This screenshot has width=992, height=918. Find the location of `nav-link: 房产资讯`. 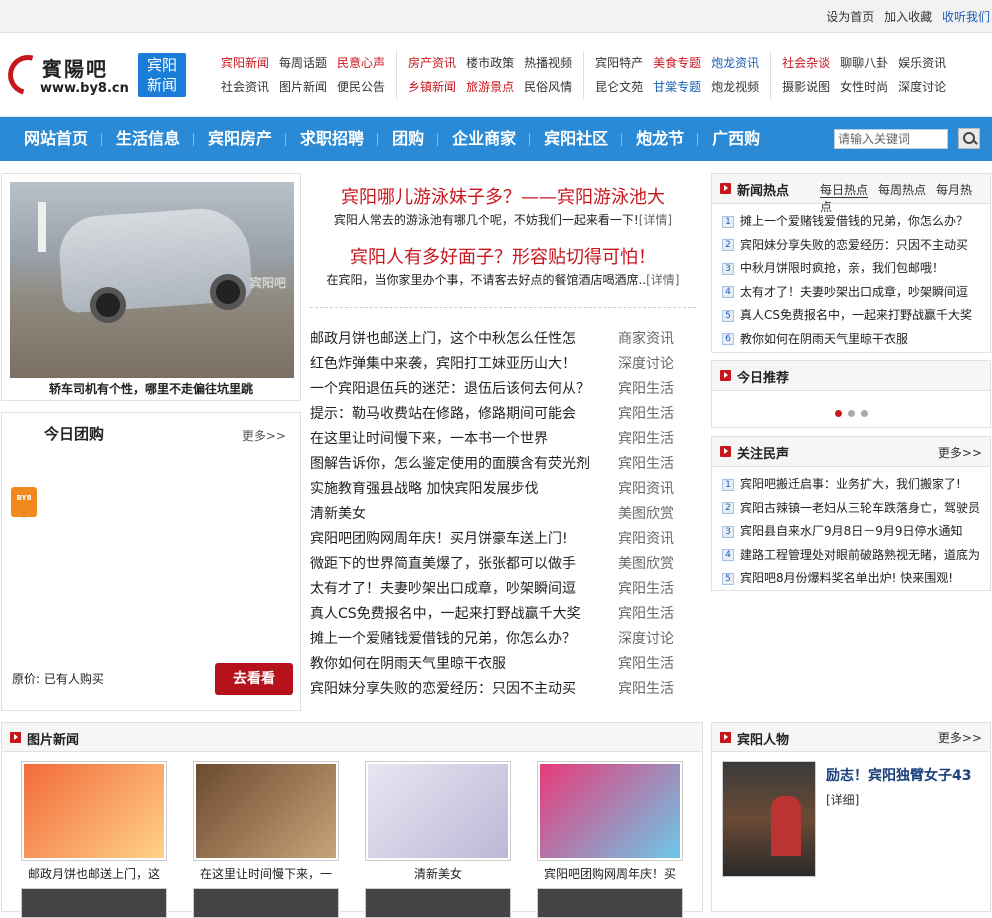

nav-link: 房产资讯 is located at coordinates (432, 63).